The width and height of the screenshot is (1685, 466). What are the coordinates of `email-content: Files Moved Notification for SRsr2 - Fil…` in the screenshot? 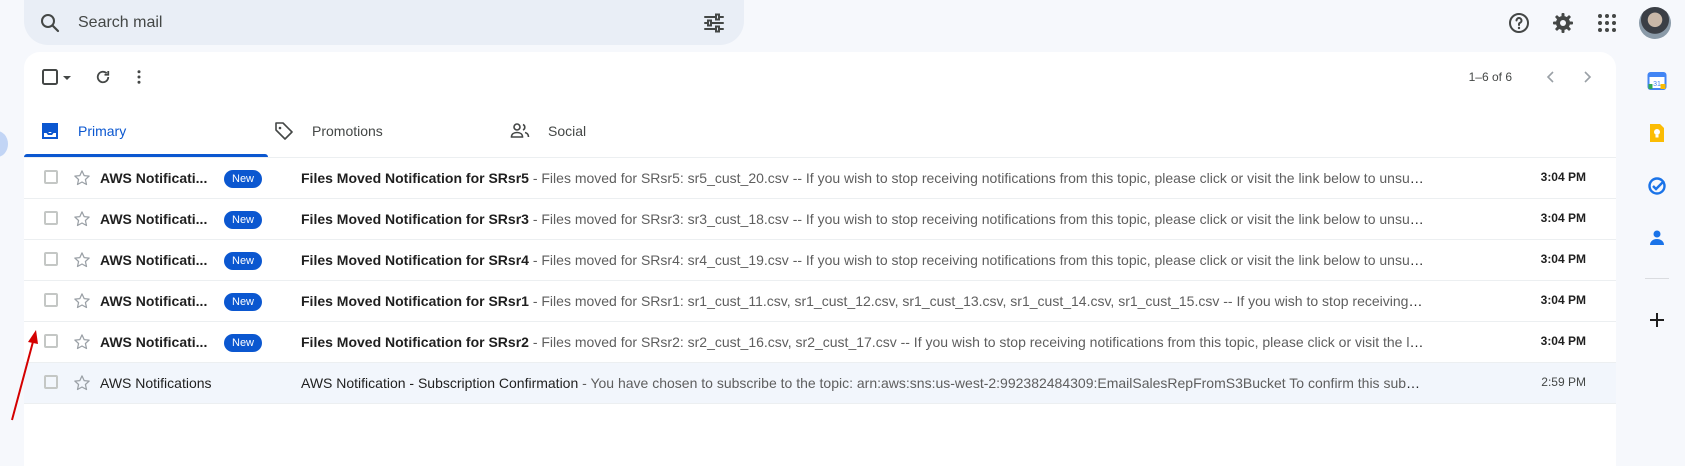 It's located at (863, 342).